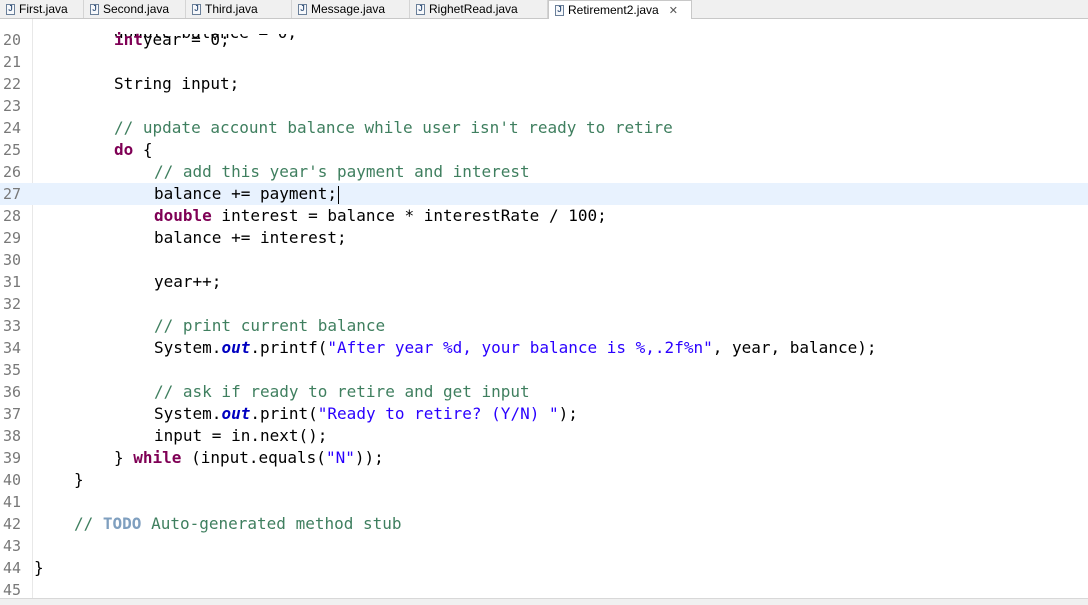 This screenshot has height=605, width=1088. I want to click on code-text: do {, so click(133, 150).